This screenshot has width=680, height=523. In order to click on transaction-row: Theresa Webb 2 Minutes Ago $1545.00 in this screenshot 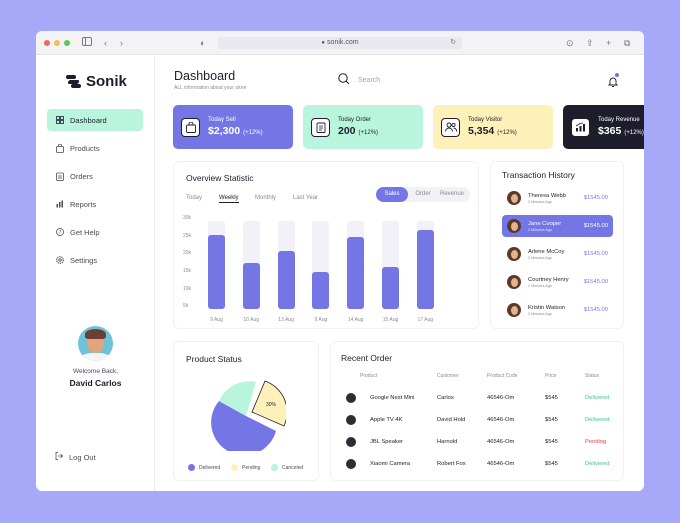, I will do `click(557, 198)`.